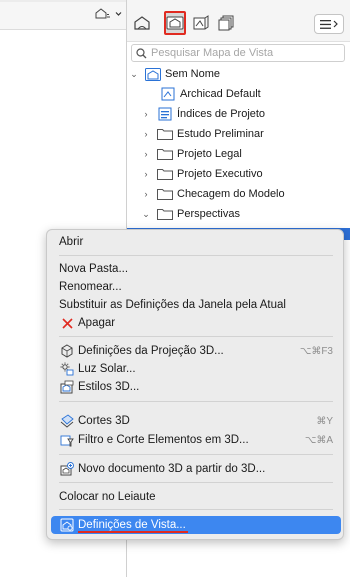 The image size is (350, 577). I want to click on panel-menu-button, so click(329, 24).